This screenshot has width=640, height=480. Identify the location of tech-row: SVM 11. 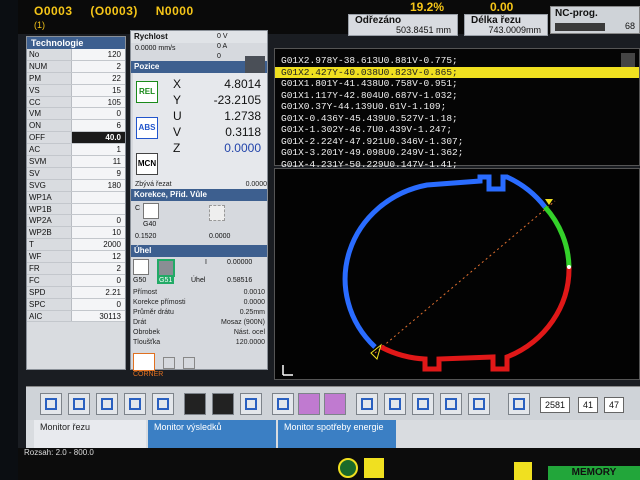
(76, 162).